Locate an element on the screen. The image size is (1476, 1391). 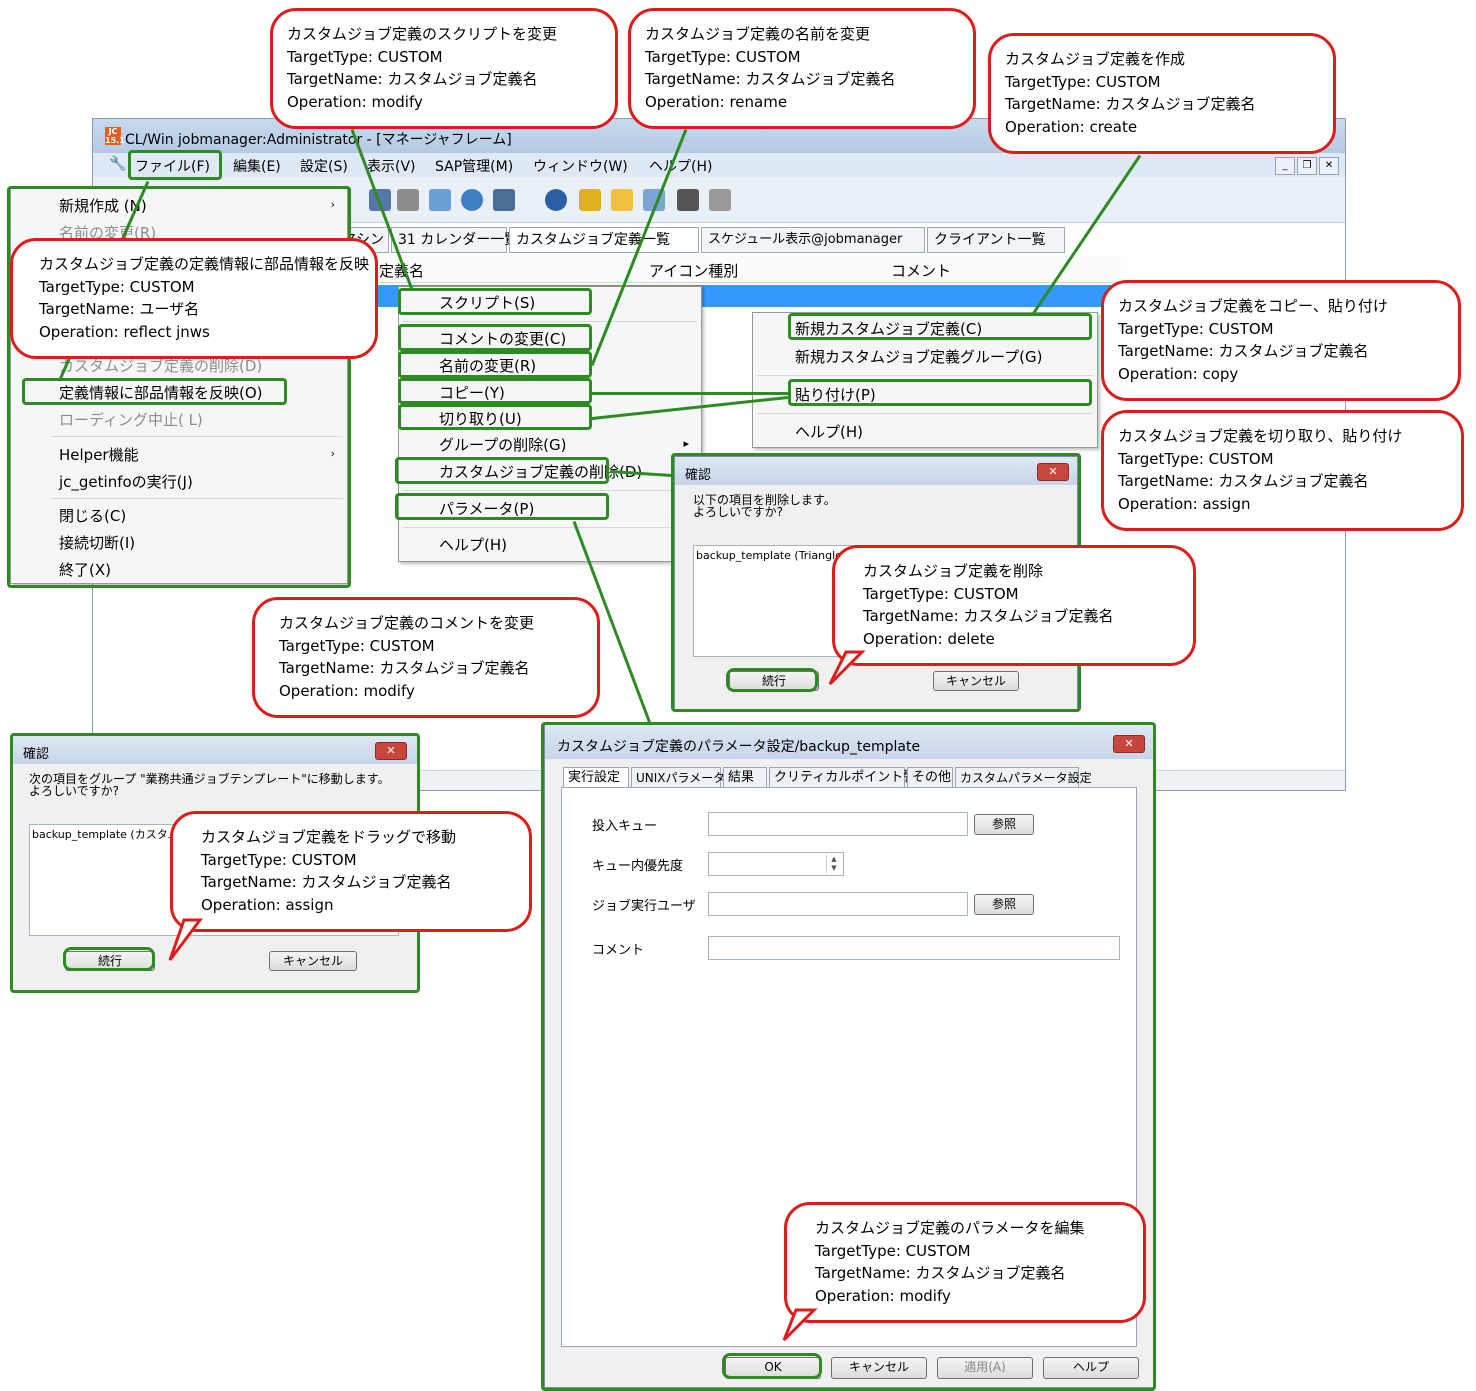
menu-window: ウィンドウ(W) is located at coordinates (580, 166).